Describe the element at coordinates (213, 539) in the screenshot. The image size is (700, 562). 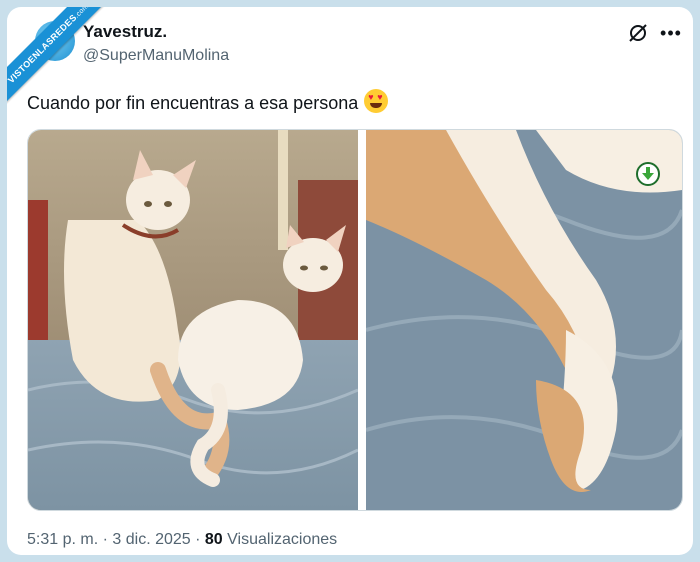
I see `views-count: 80` at that location.